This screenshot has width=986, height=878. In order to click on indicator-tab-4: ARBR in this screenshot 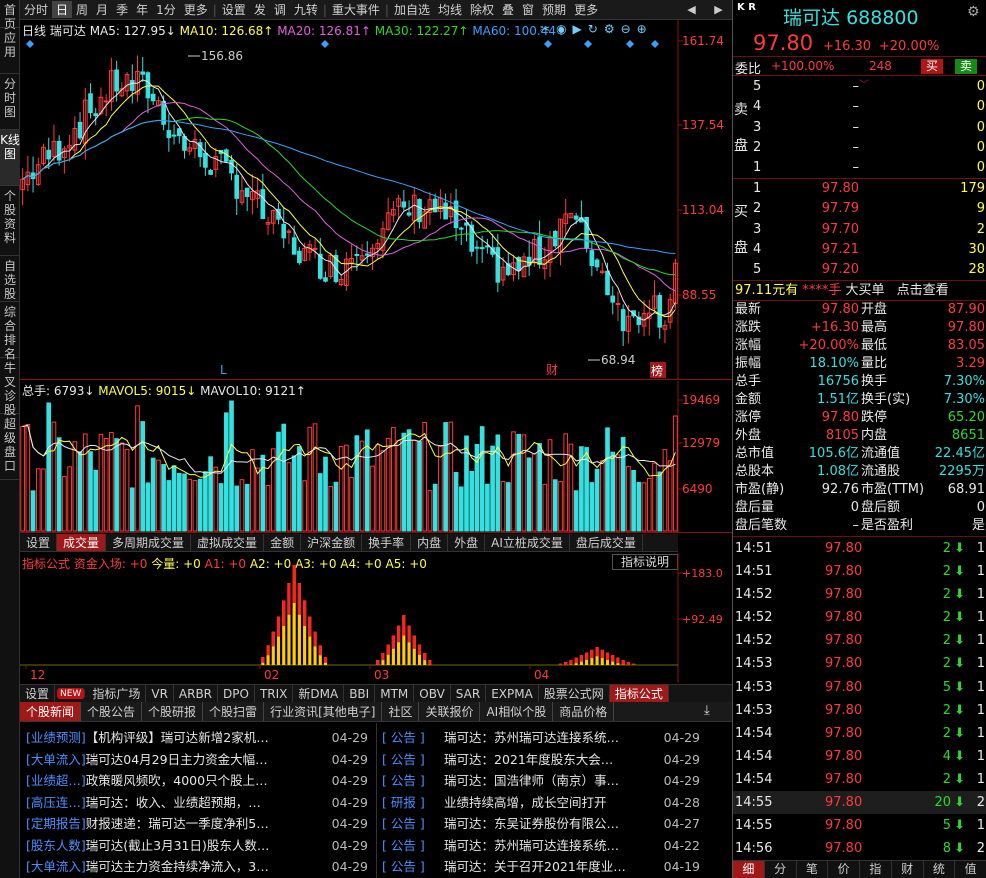, I will do `click(196, 693)`.